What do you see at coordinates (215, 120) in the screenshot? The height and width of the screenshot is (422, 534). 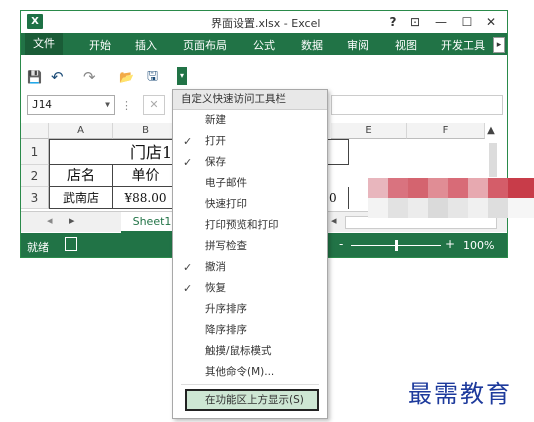 I see `menu-item-label: 新建` at bounding box center [215, 120].